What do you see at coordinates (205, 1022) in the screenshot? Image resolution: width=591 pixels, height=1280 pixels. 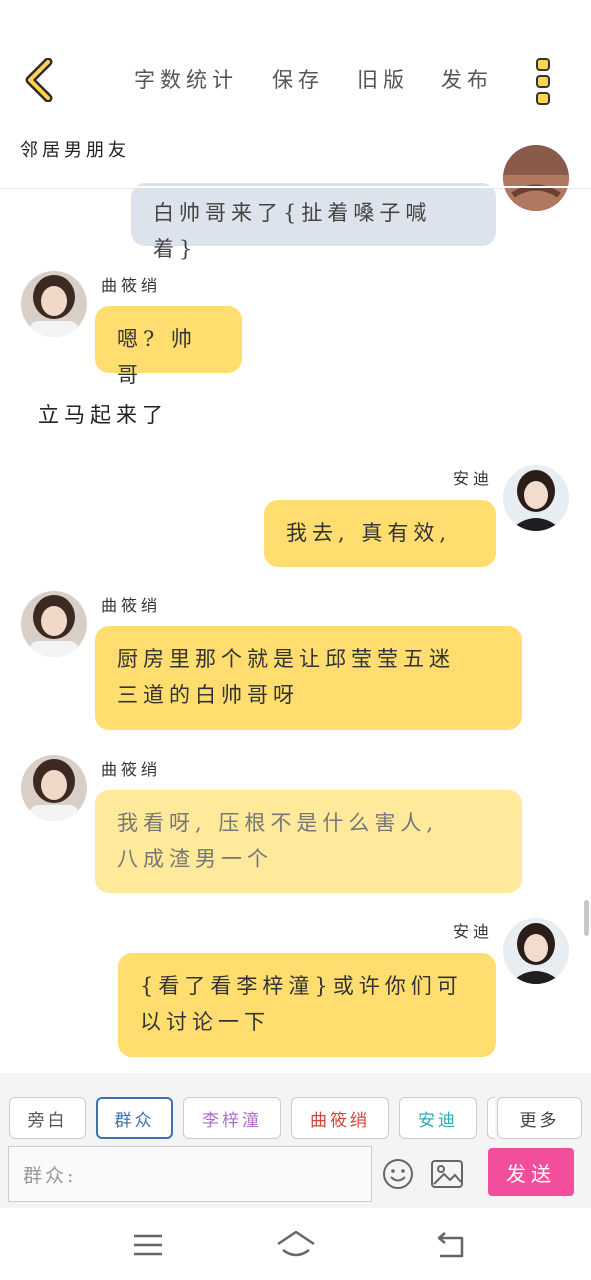 I see `message-text-line: 以讨论一下` at bounding box center [205, 1022].